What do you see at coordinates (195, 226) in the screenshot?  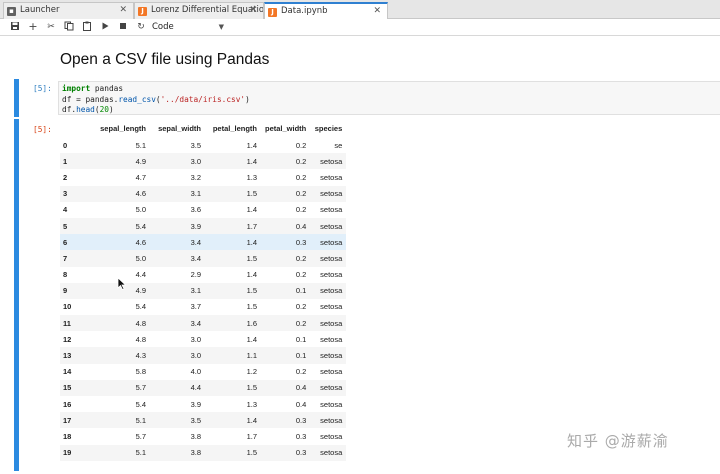 I see `table-cell: 3.9` at bounding box center [195, 226].